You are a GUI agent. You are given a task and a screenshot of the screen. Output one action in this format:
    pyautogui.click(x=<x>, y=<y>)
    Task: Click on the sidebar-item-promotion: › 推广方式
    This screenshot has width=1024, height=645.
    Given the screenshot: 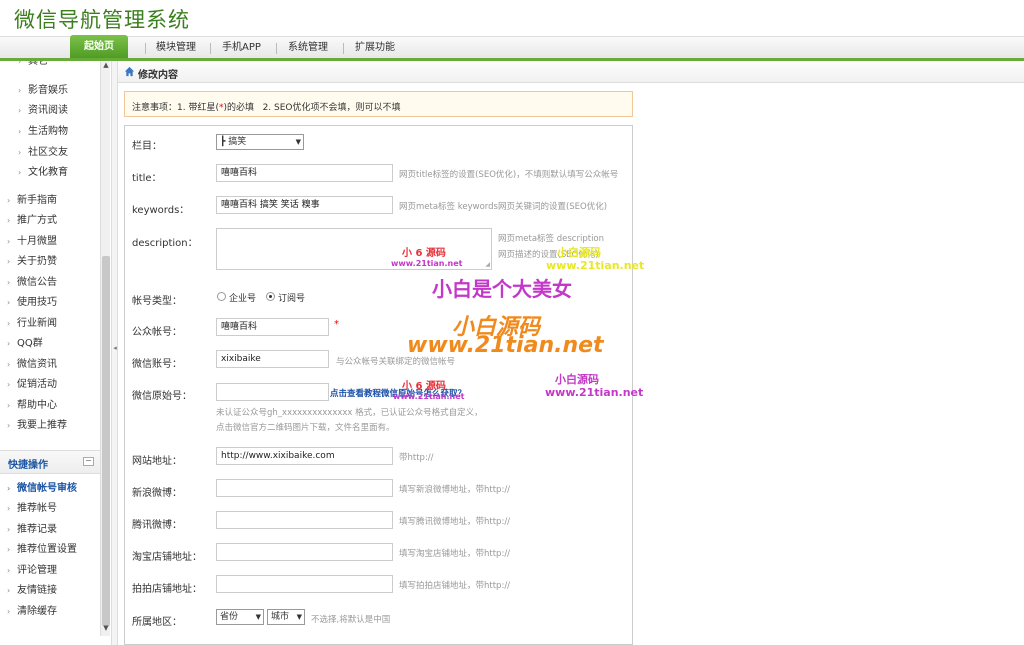 What is the action you would take?
    pyautogui.click(x=32, y=221)
    